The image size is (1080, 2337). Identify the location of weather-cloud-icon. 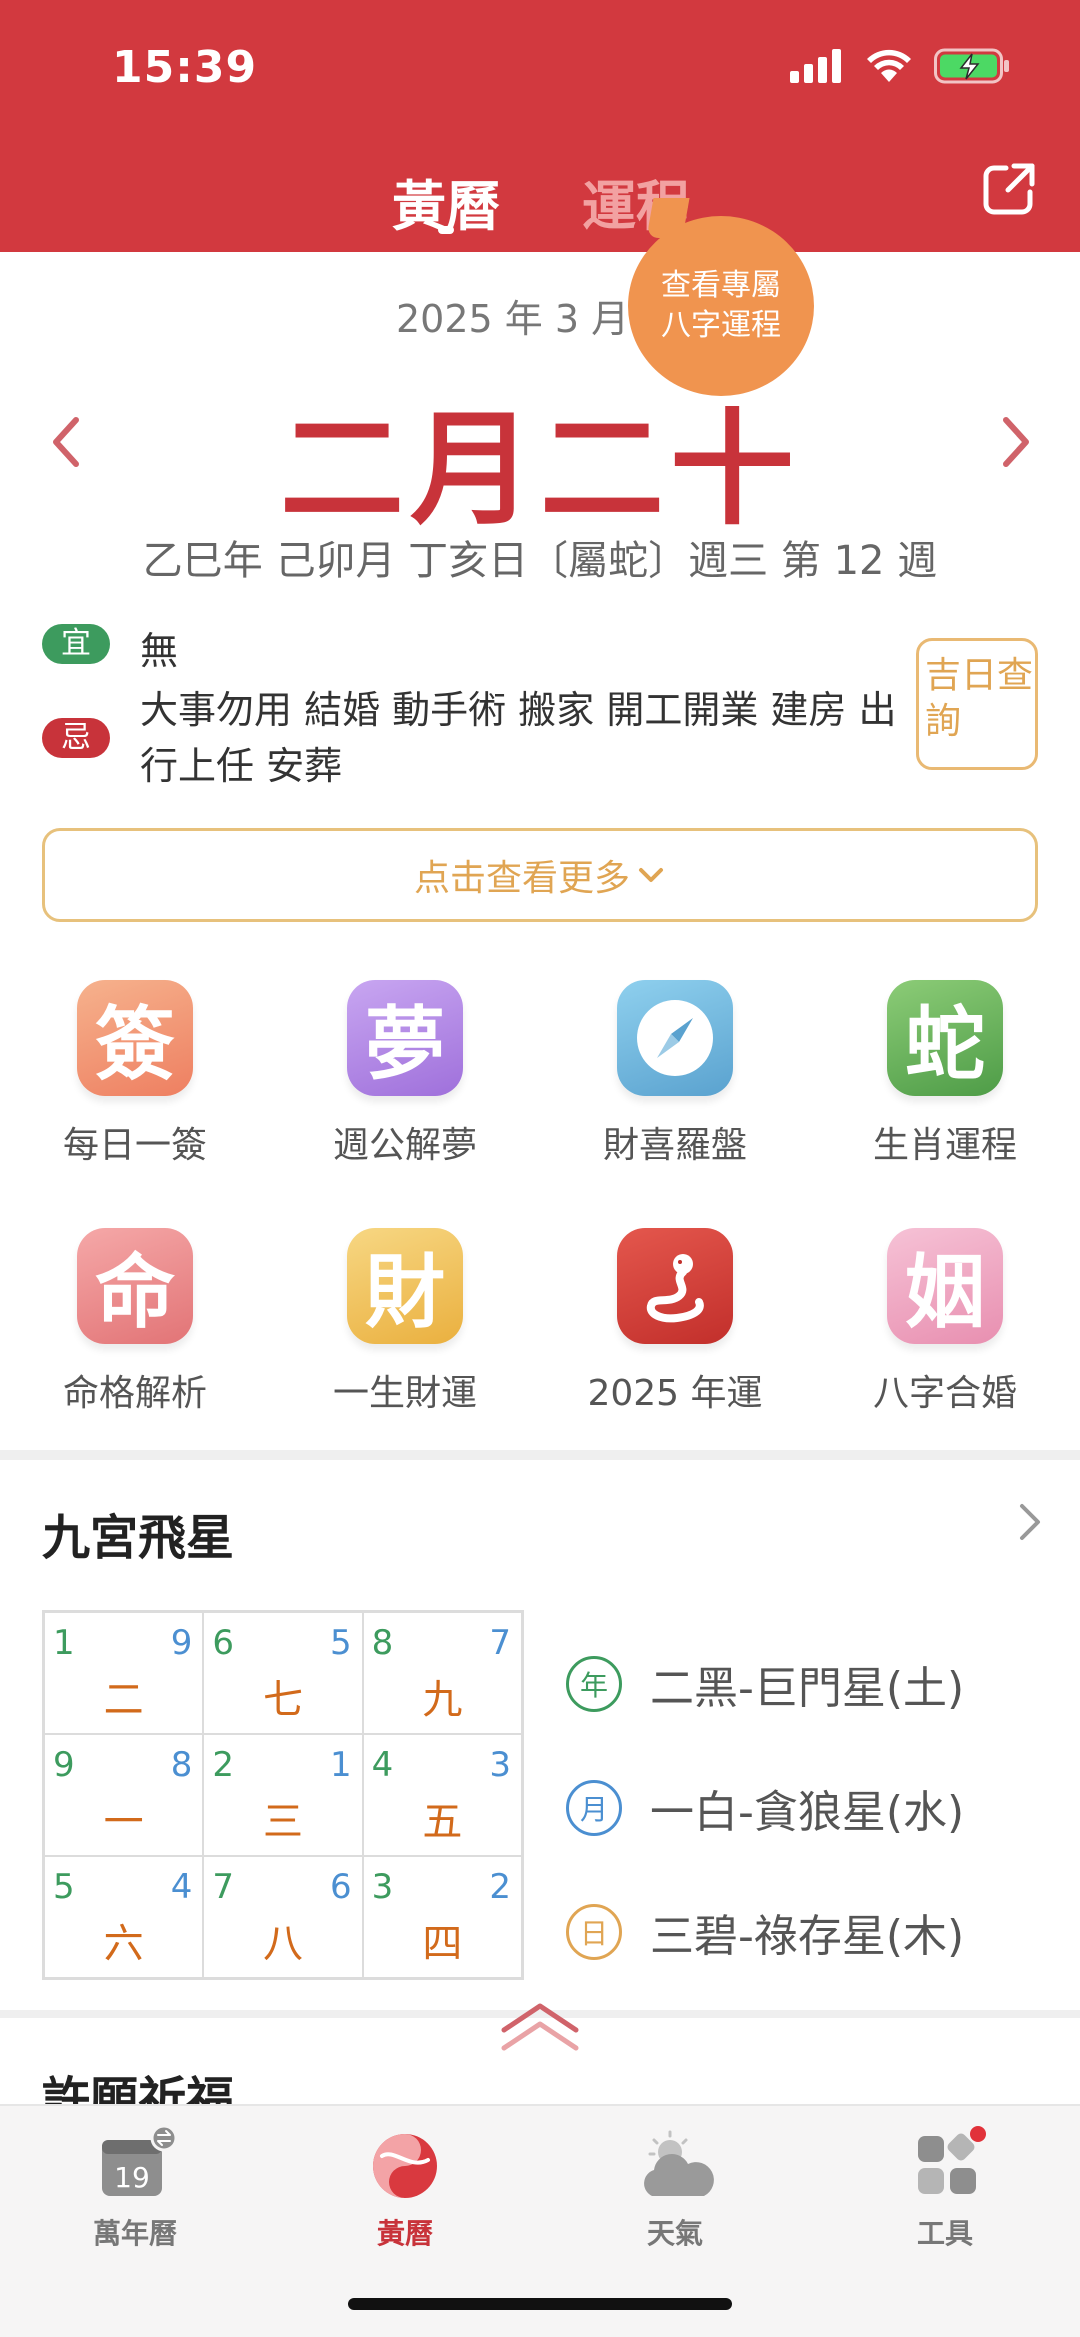
(679, 2163).